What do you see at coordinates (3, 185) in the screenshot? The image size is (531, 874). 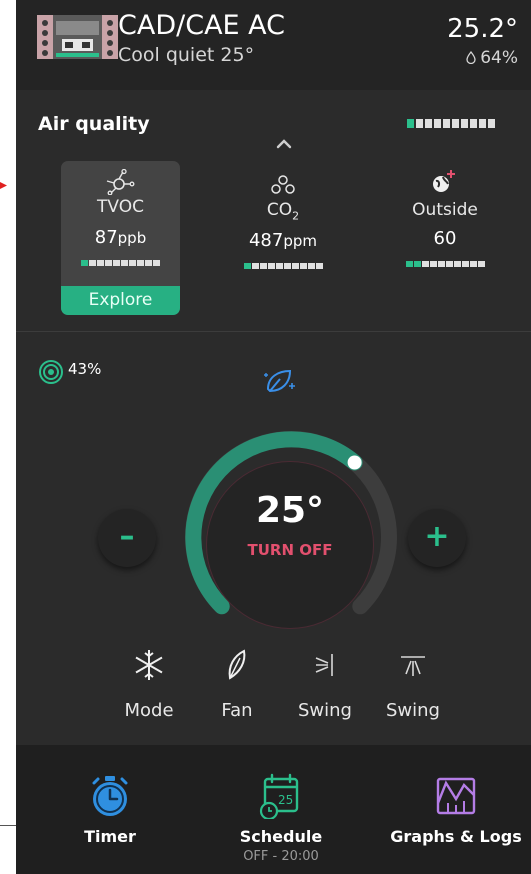 I see `red-marker-icon` at bounding box center [3, 185].